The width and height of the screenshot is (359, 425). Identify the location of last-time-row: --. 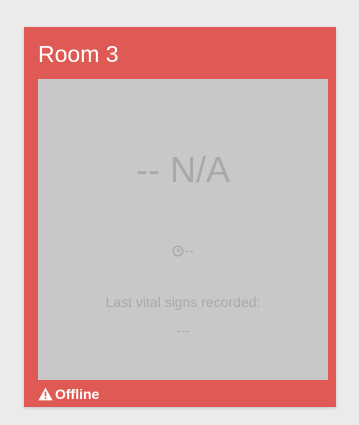
(183, 251).